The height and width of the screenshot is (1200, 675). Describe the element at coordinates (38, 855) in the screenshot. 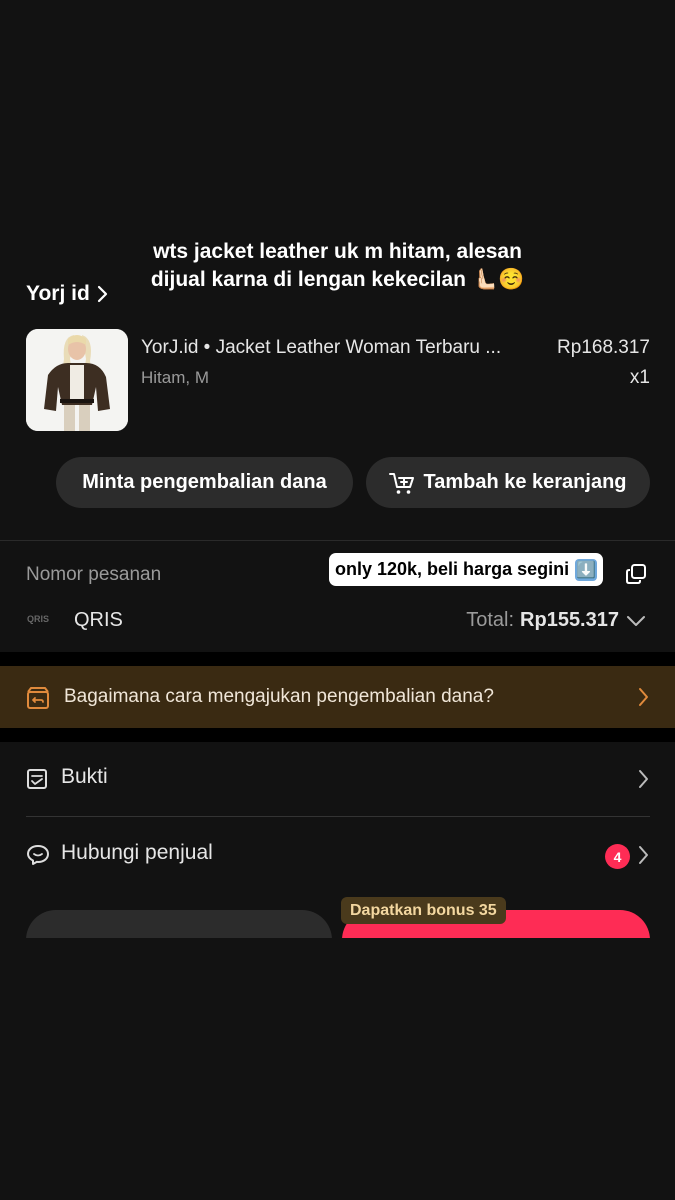

I see `chat-icon` at that location.